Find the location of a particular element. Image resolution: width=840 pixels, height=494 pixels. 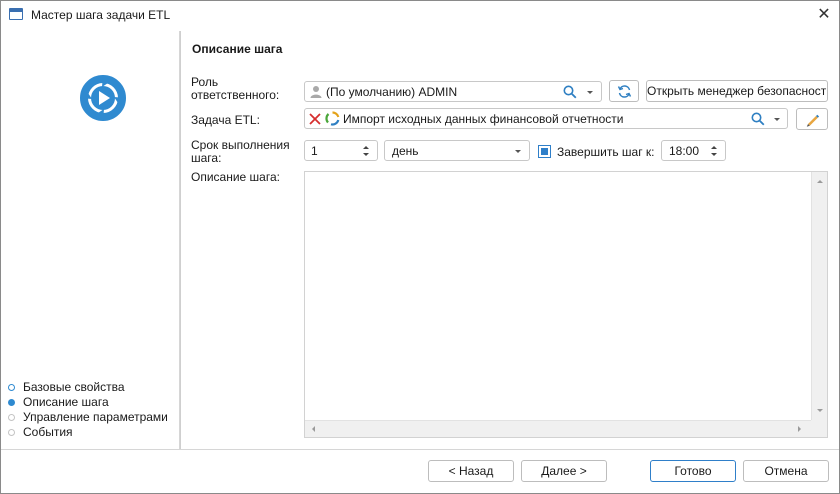

horizontal-scrollbar is located at coordinates (558, 428).